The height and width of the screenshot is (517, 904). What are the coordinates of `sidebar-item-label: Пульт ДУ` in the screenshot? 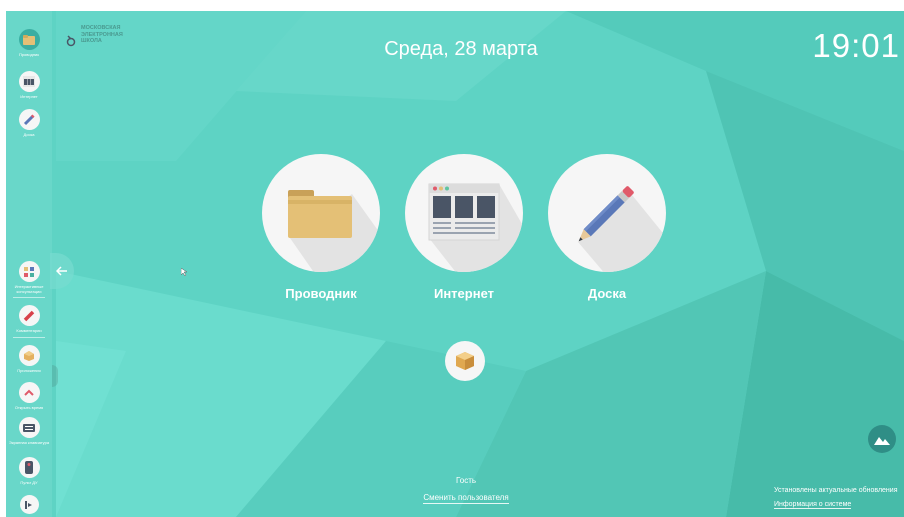 It's located at (29, 482).